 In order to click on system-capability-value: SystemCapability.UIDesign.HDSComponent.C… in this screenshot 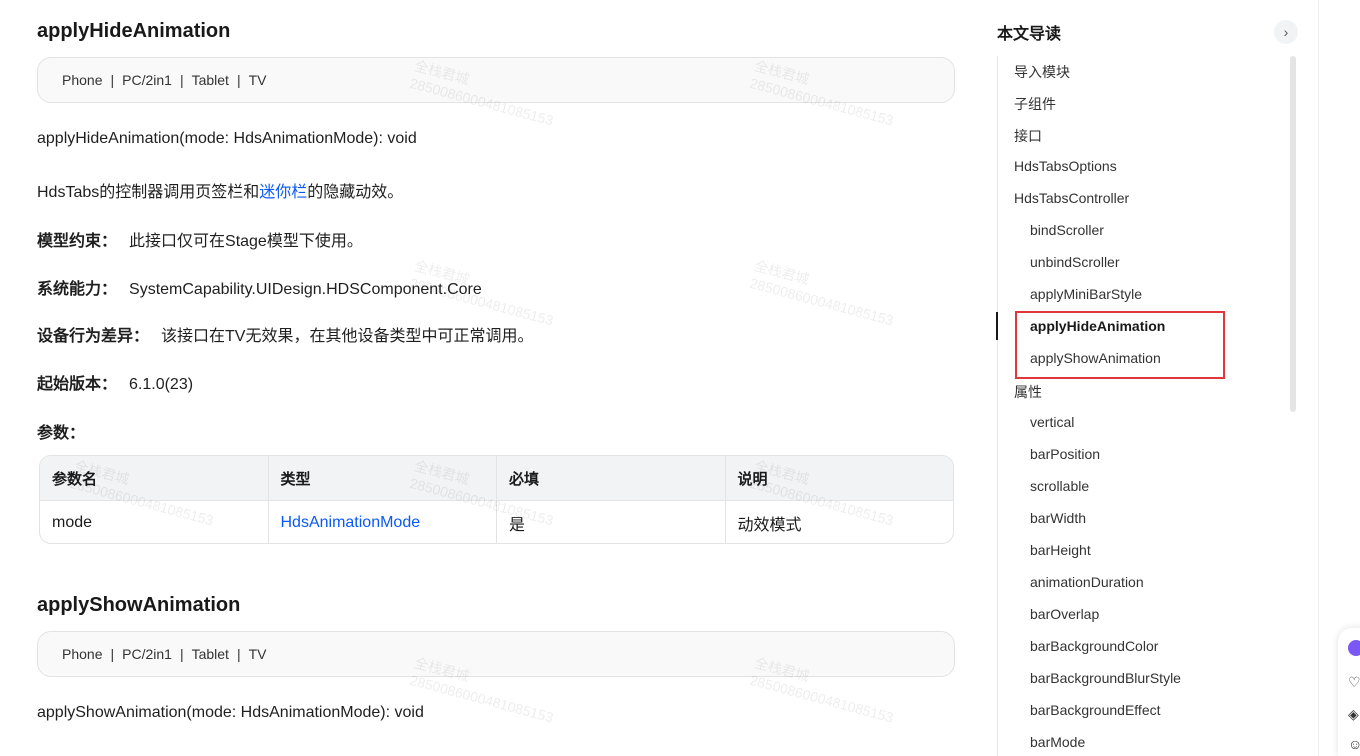, I will do `click(305, 289)`.